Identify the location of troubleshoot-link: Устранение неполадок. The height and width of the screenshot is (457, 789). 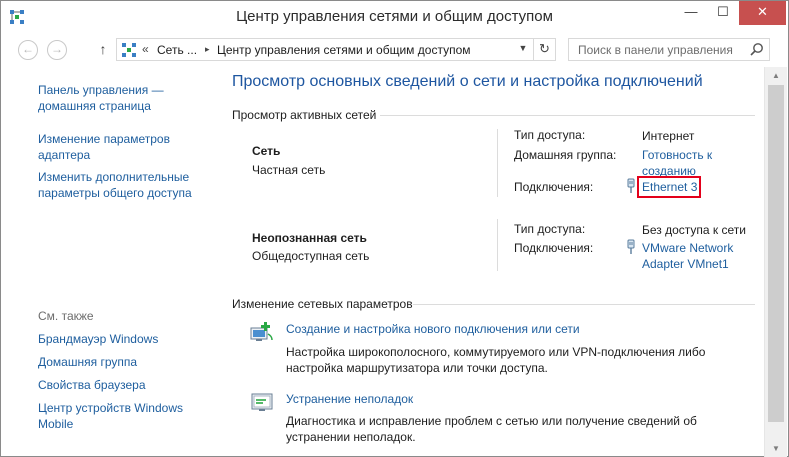
(349, 399).